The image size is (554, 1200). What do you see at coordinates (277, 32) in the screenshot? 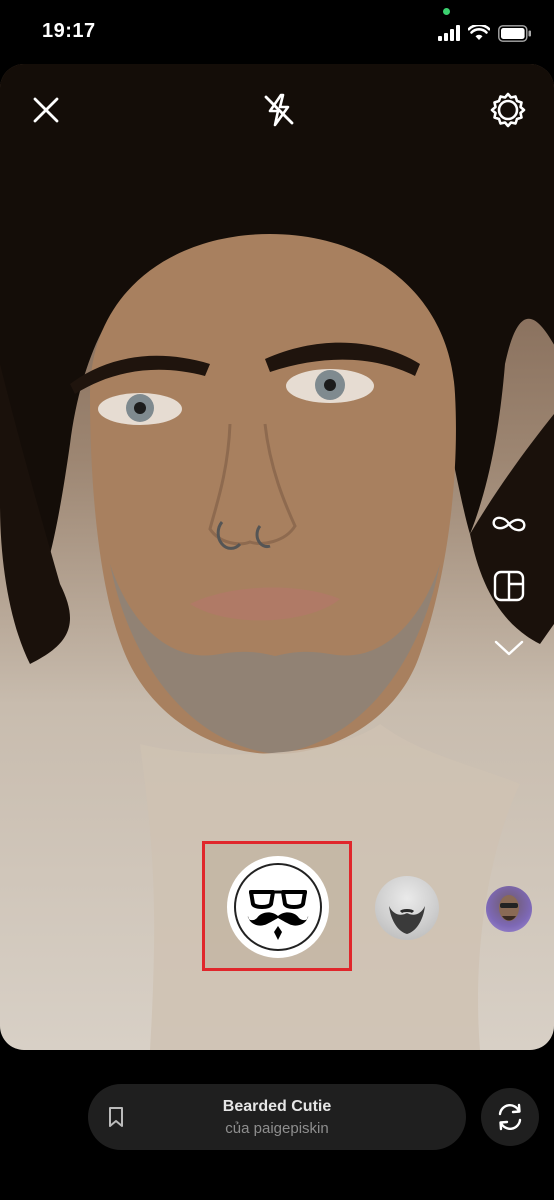
I see `status-bar: 19:17` at bounding box center [277, 32].